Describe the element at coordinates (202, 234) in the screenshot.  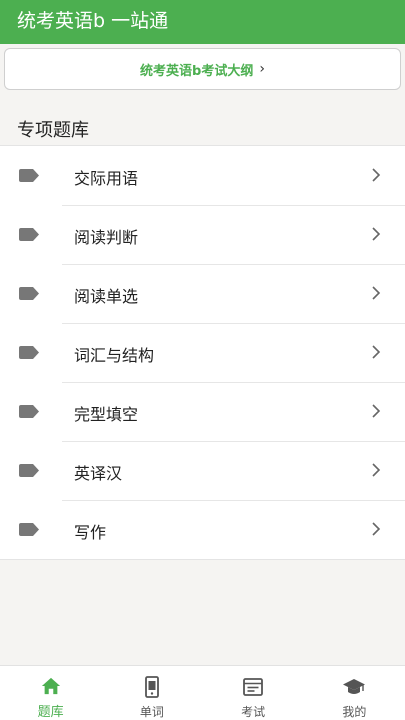
I see `category-item-reading-judgment: 阅读判断` at that location.